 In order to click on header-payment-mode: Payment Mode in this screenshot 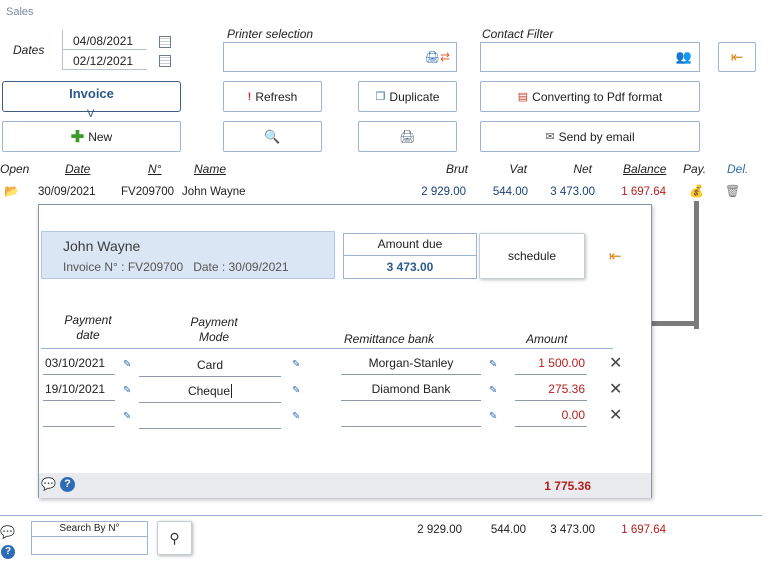, I will do `click(214, 329)`.